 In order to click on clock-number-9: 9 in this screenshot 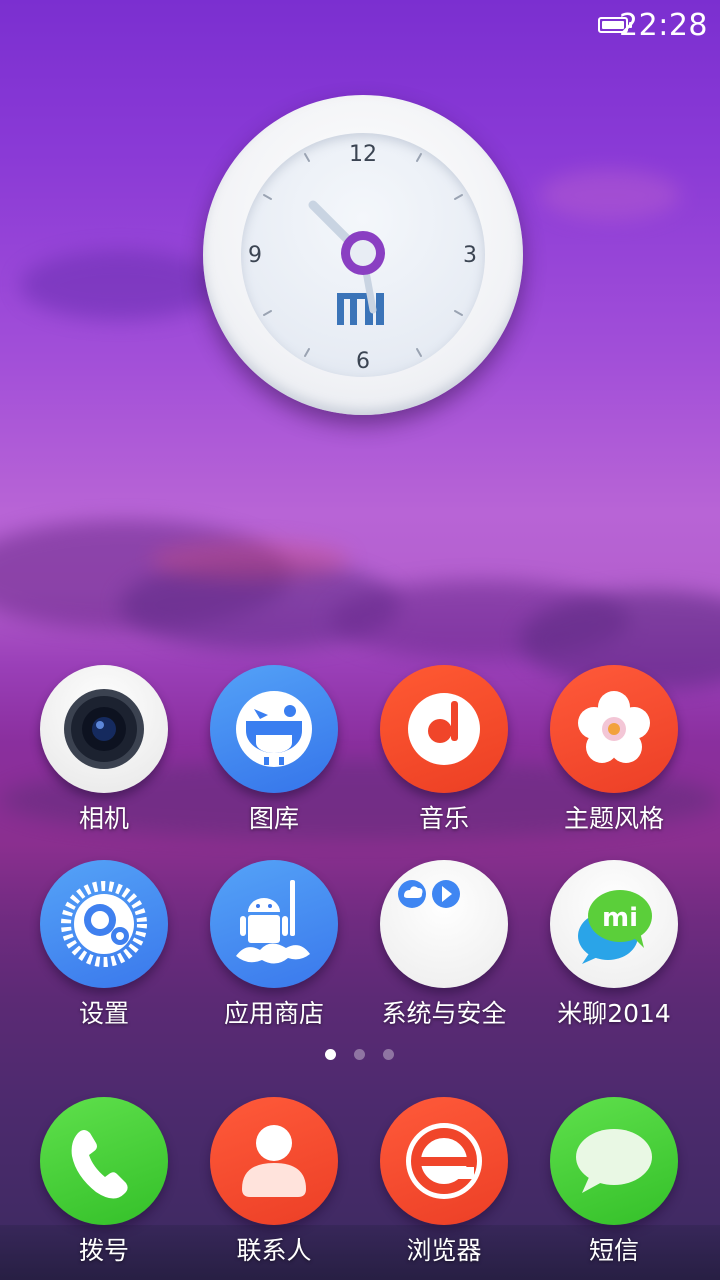, I will do `click(255, 255)`.